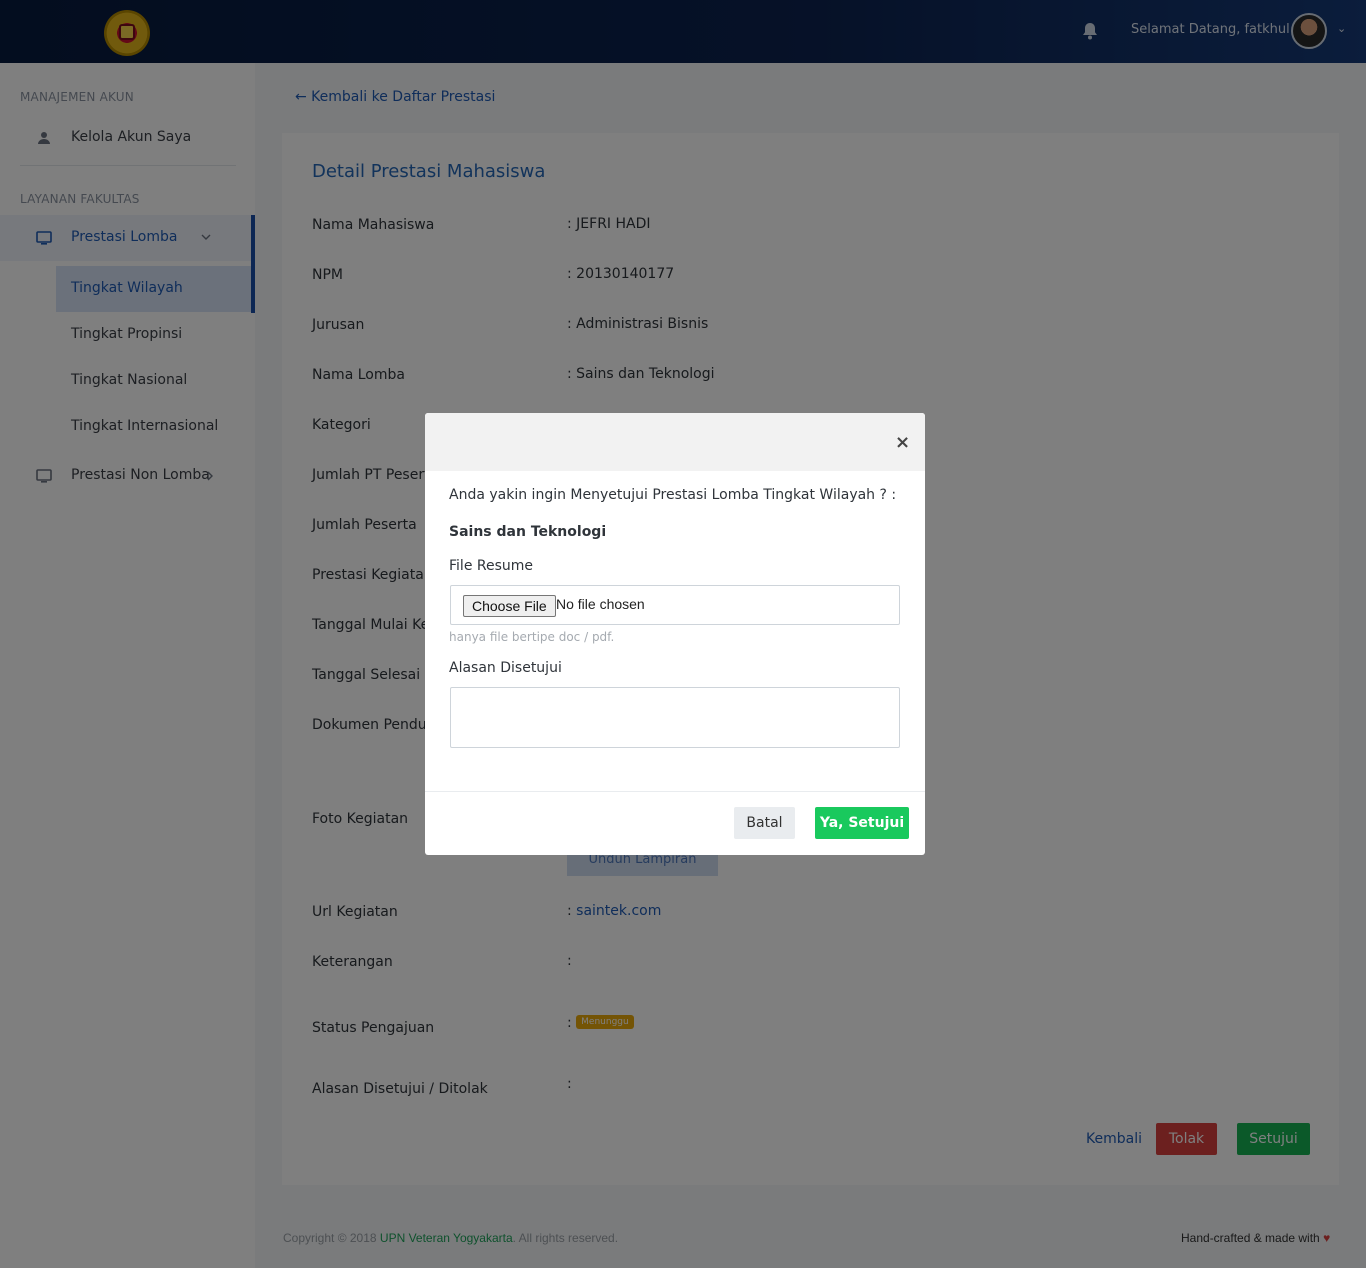  Describe the element at coordinates (505, 668) in the screenshot. I see `reason-label: Alasan Disetujui` at that location.